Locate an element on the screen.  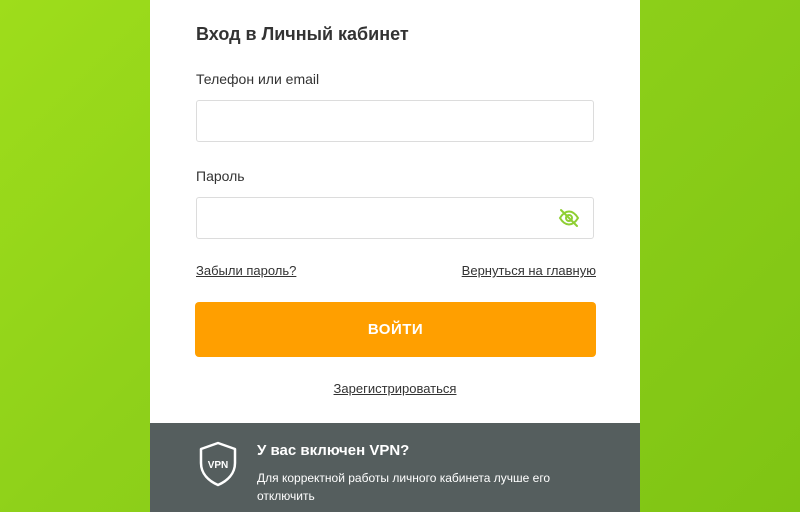
back-to-home-link: Вернуться на главную is located at coordinates (529, 270).